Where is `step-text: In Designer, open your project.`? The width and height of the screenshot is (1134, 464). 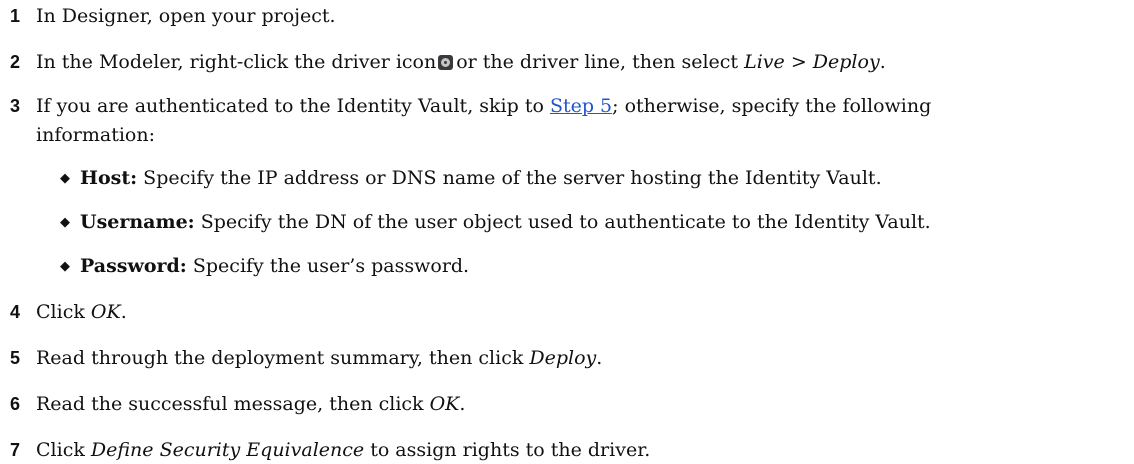 step-text: In Designer, open your project. is located at coordinates (186, 16).